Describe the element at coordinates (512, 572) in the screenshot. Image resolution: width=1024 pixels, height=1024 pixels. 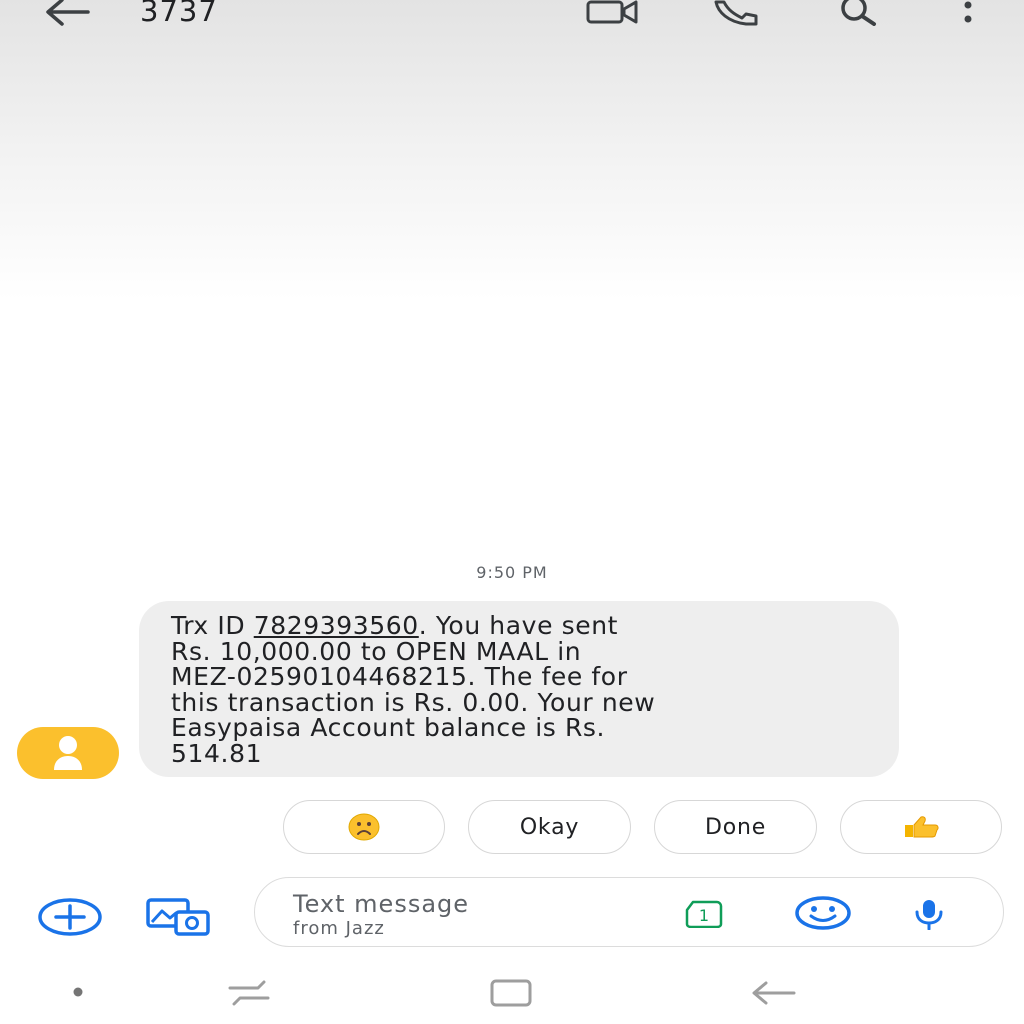
I see `message-timestamp: 9:50 PM` at that location.